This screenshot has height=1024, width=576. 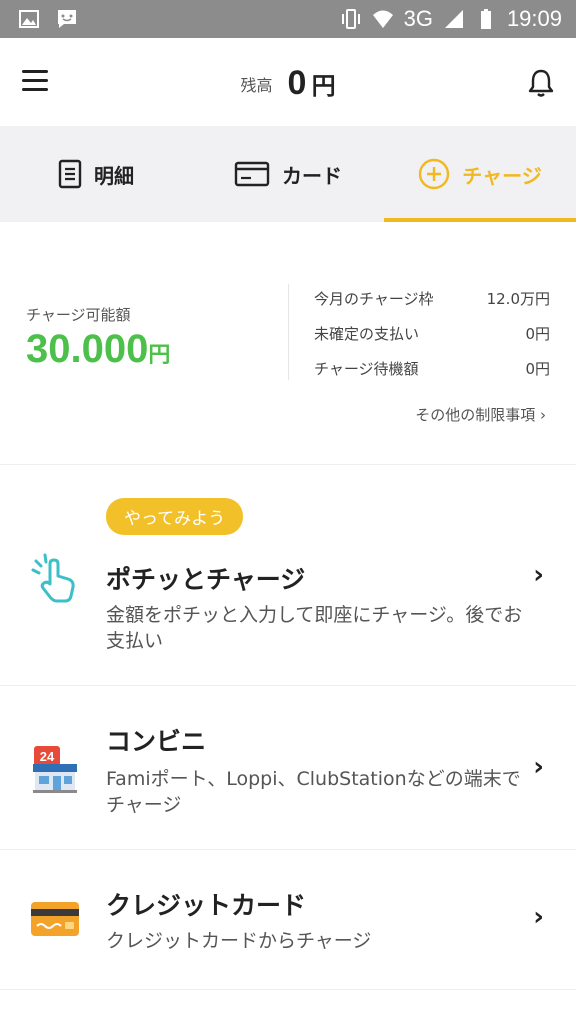 I want to click on detail-row: 今月のチャージ枠 12.0万円, so click(x=432, y=298).